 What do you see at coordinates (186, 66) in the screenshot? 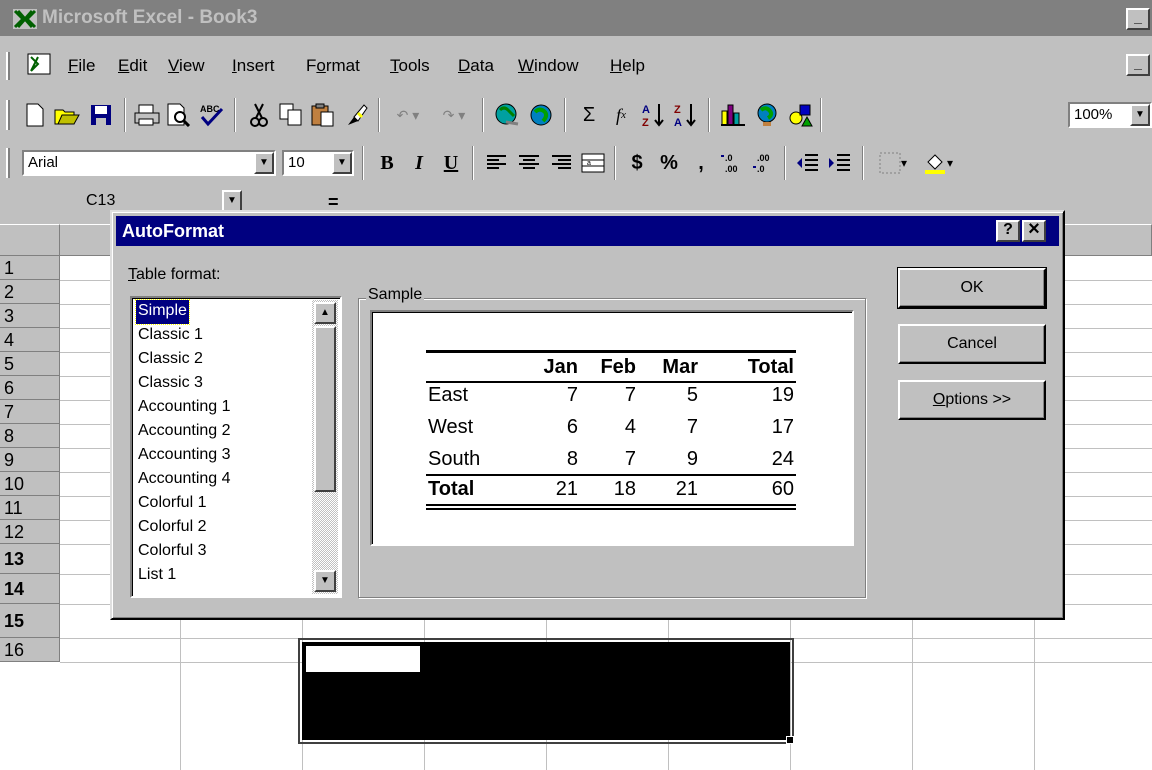
I see `menu-view: View` at bounding box center [186, 66].